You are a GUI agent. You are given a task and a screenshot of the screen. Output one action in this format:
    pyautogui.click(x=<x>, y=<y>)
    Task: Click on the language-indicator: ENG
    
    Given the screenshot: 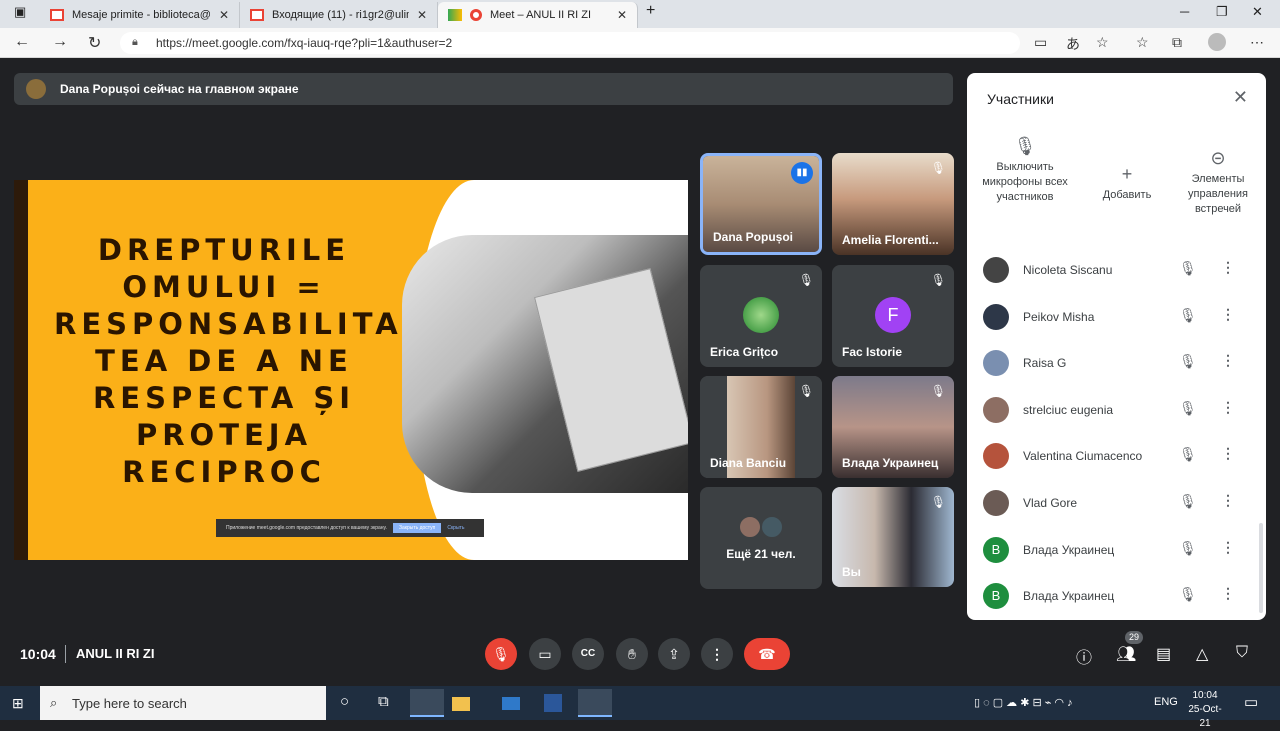 What is the action you would take?
    pyautogui.click(x=1166, y=702)
    